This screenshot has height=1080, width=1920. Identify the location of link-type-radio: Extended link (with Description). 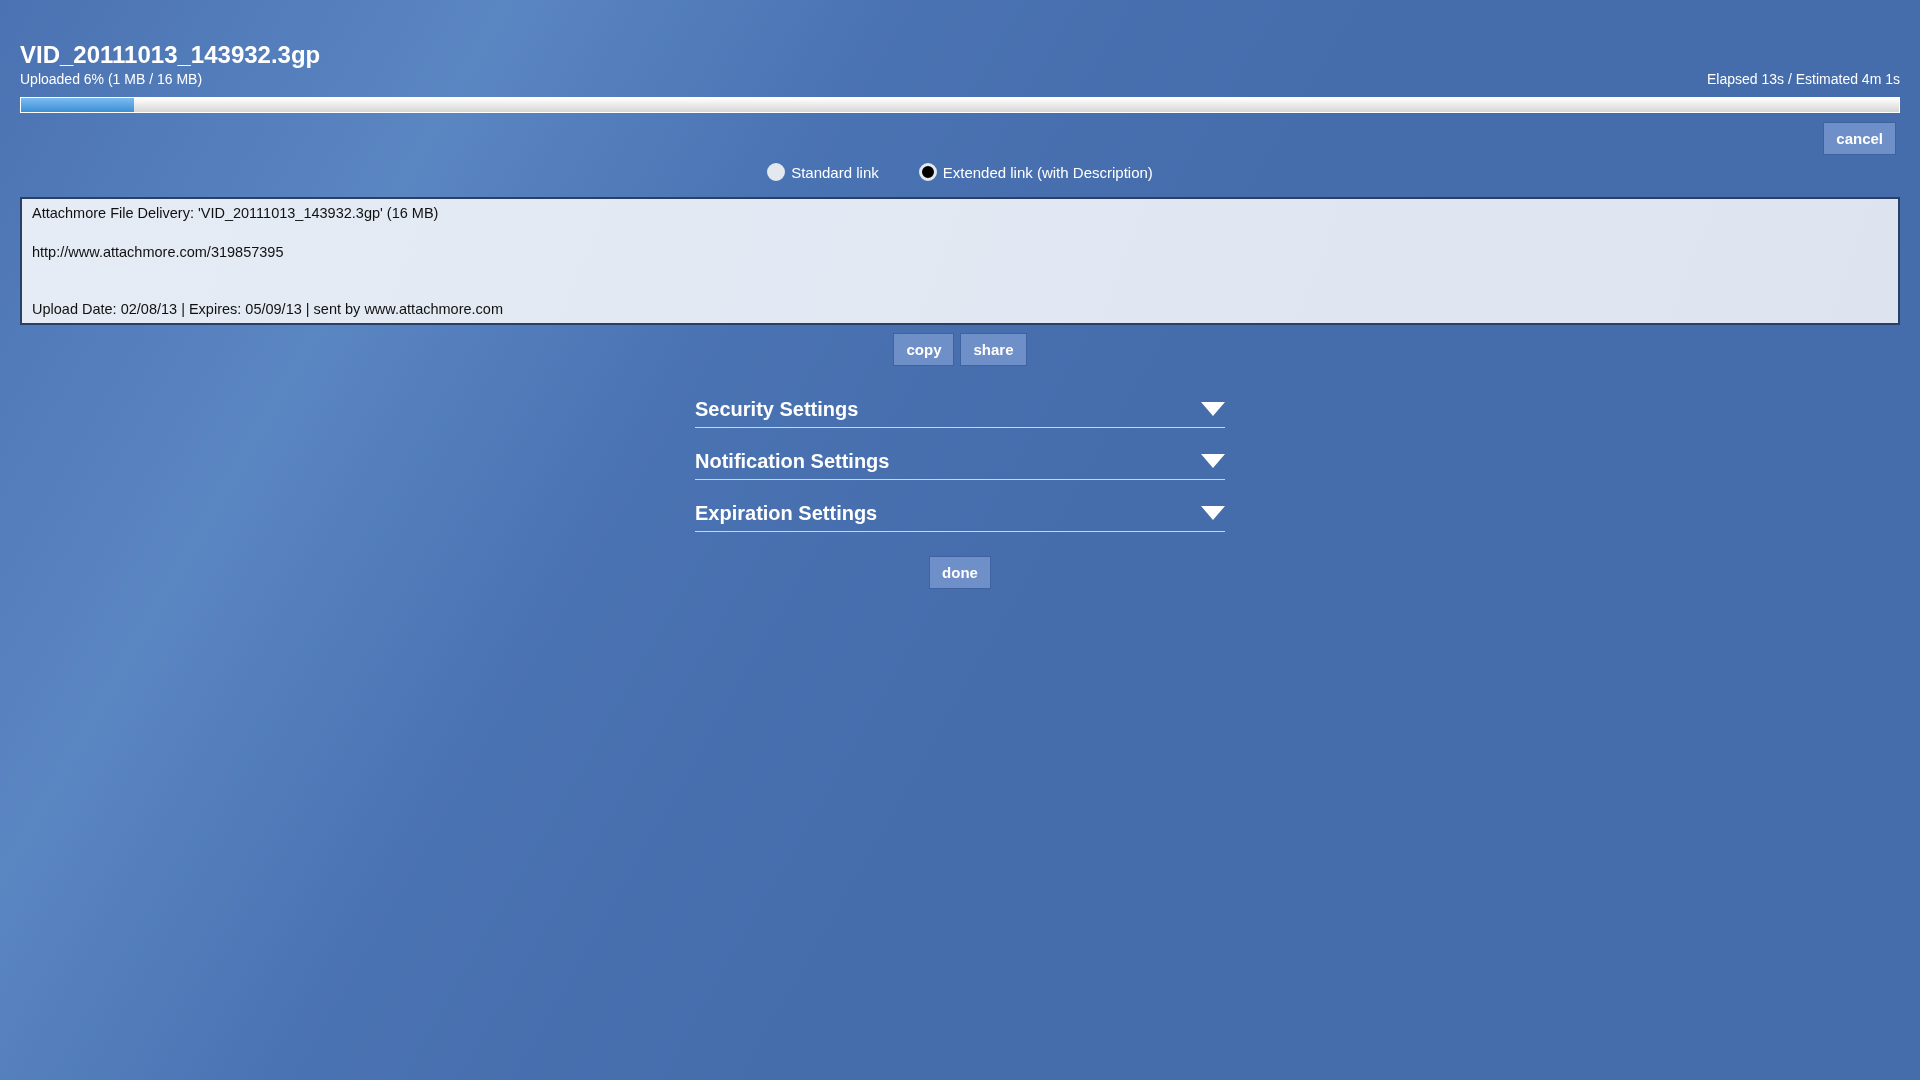
(1035, 172).